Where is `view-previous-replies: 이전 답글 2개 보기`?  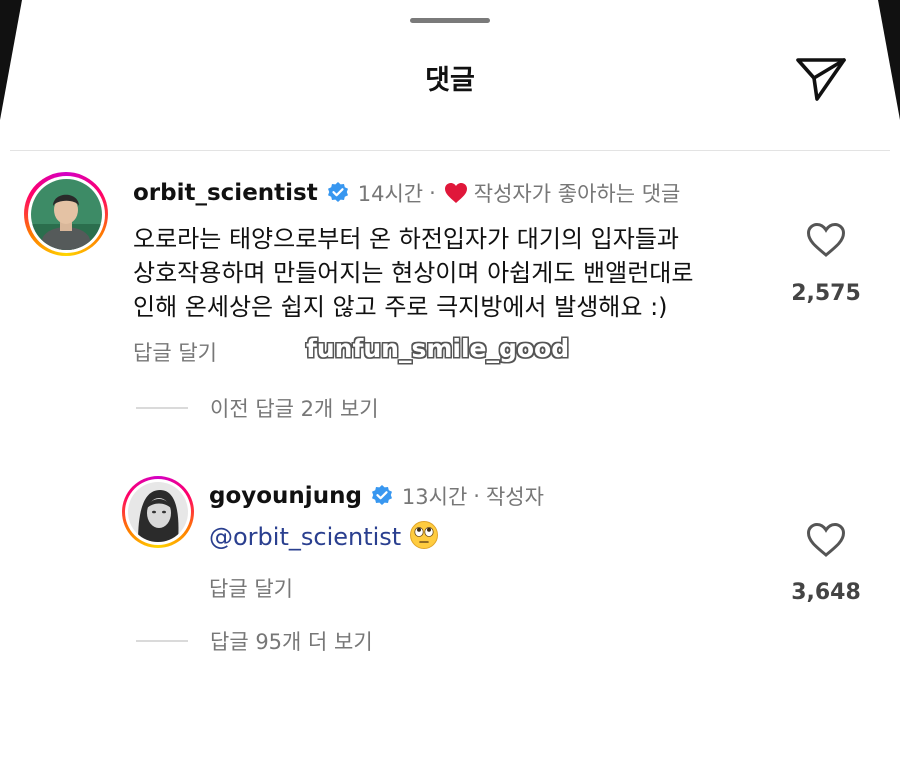
view-previous-replies: 이전 답글 2개 보기 is located at coordinates (257, 408).